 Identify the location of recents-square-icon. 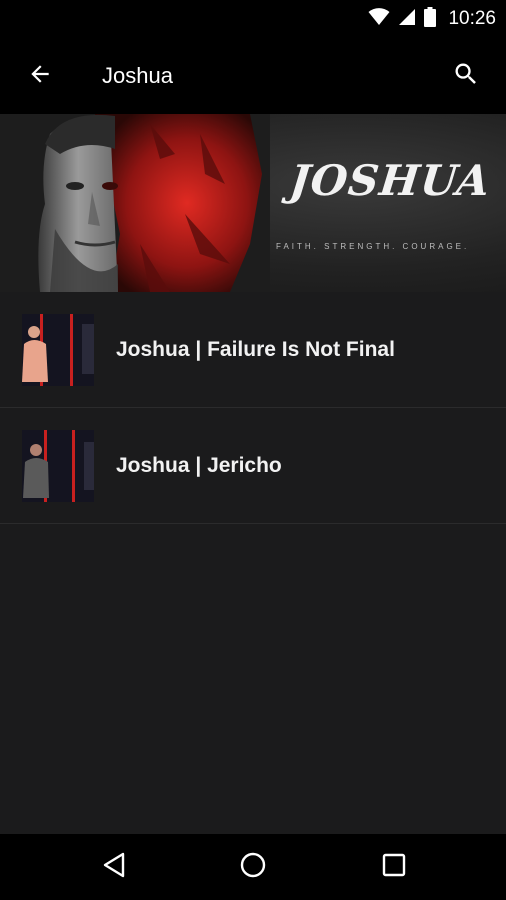
(394, 867).